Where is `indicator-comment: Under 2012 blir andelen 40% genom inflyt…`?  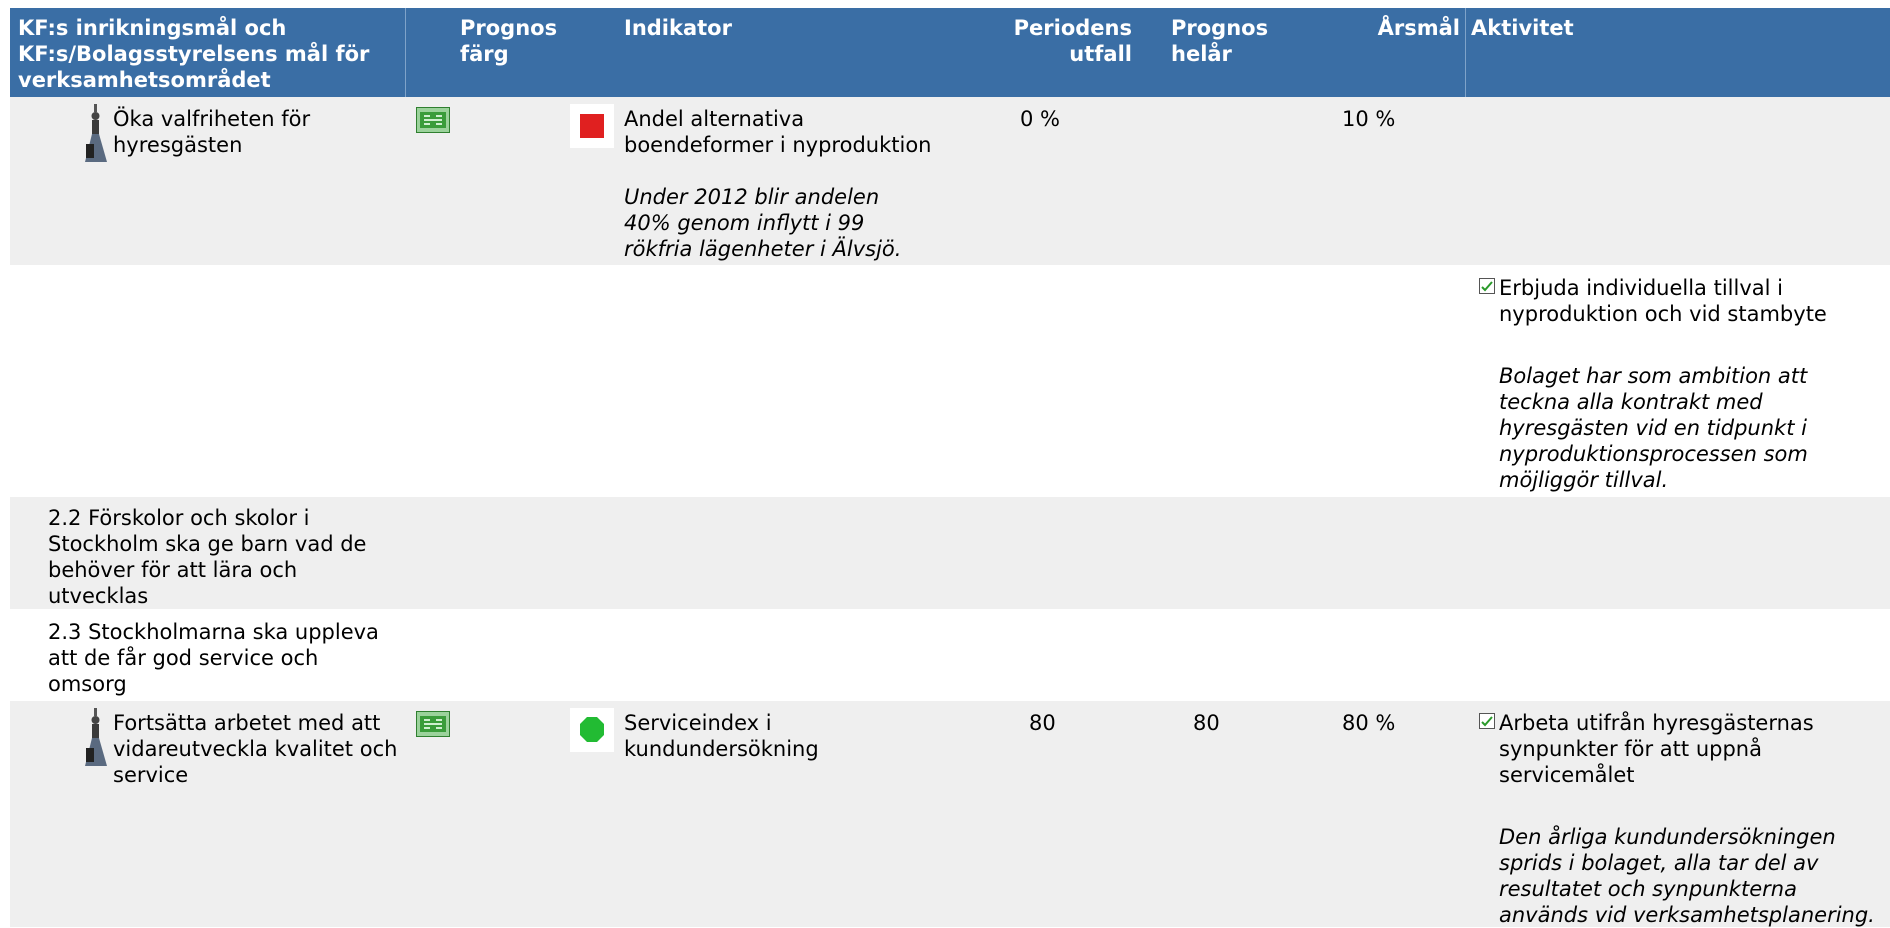 indicator-comment: Under 2012 blir andelen 40% genom inflyt… is located at coordinates (763, 223).